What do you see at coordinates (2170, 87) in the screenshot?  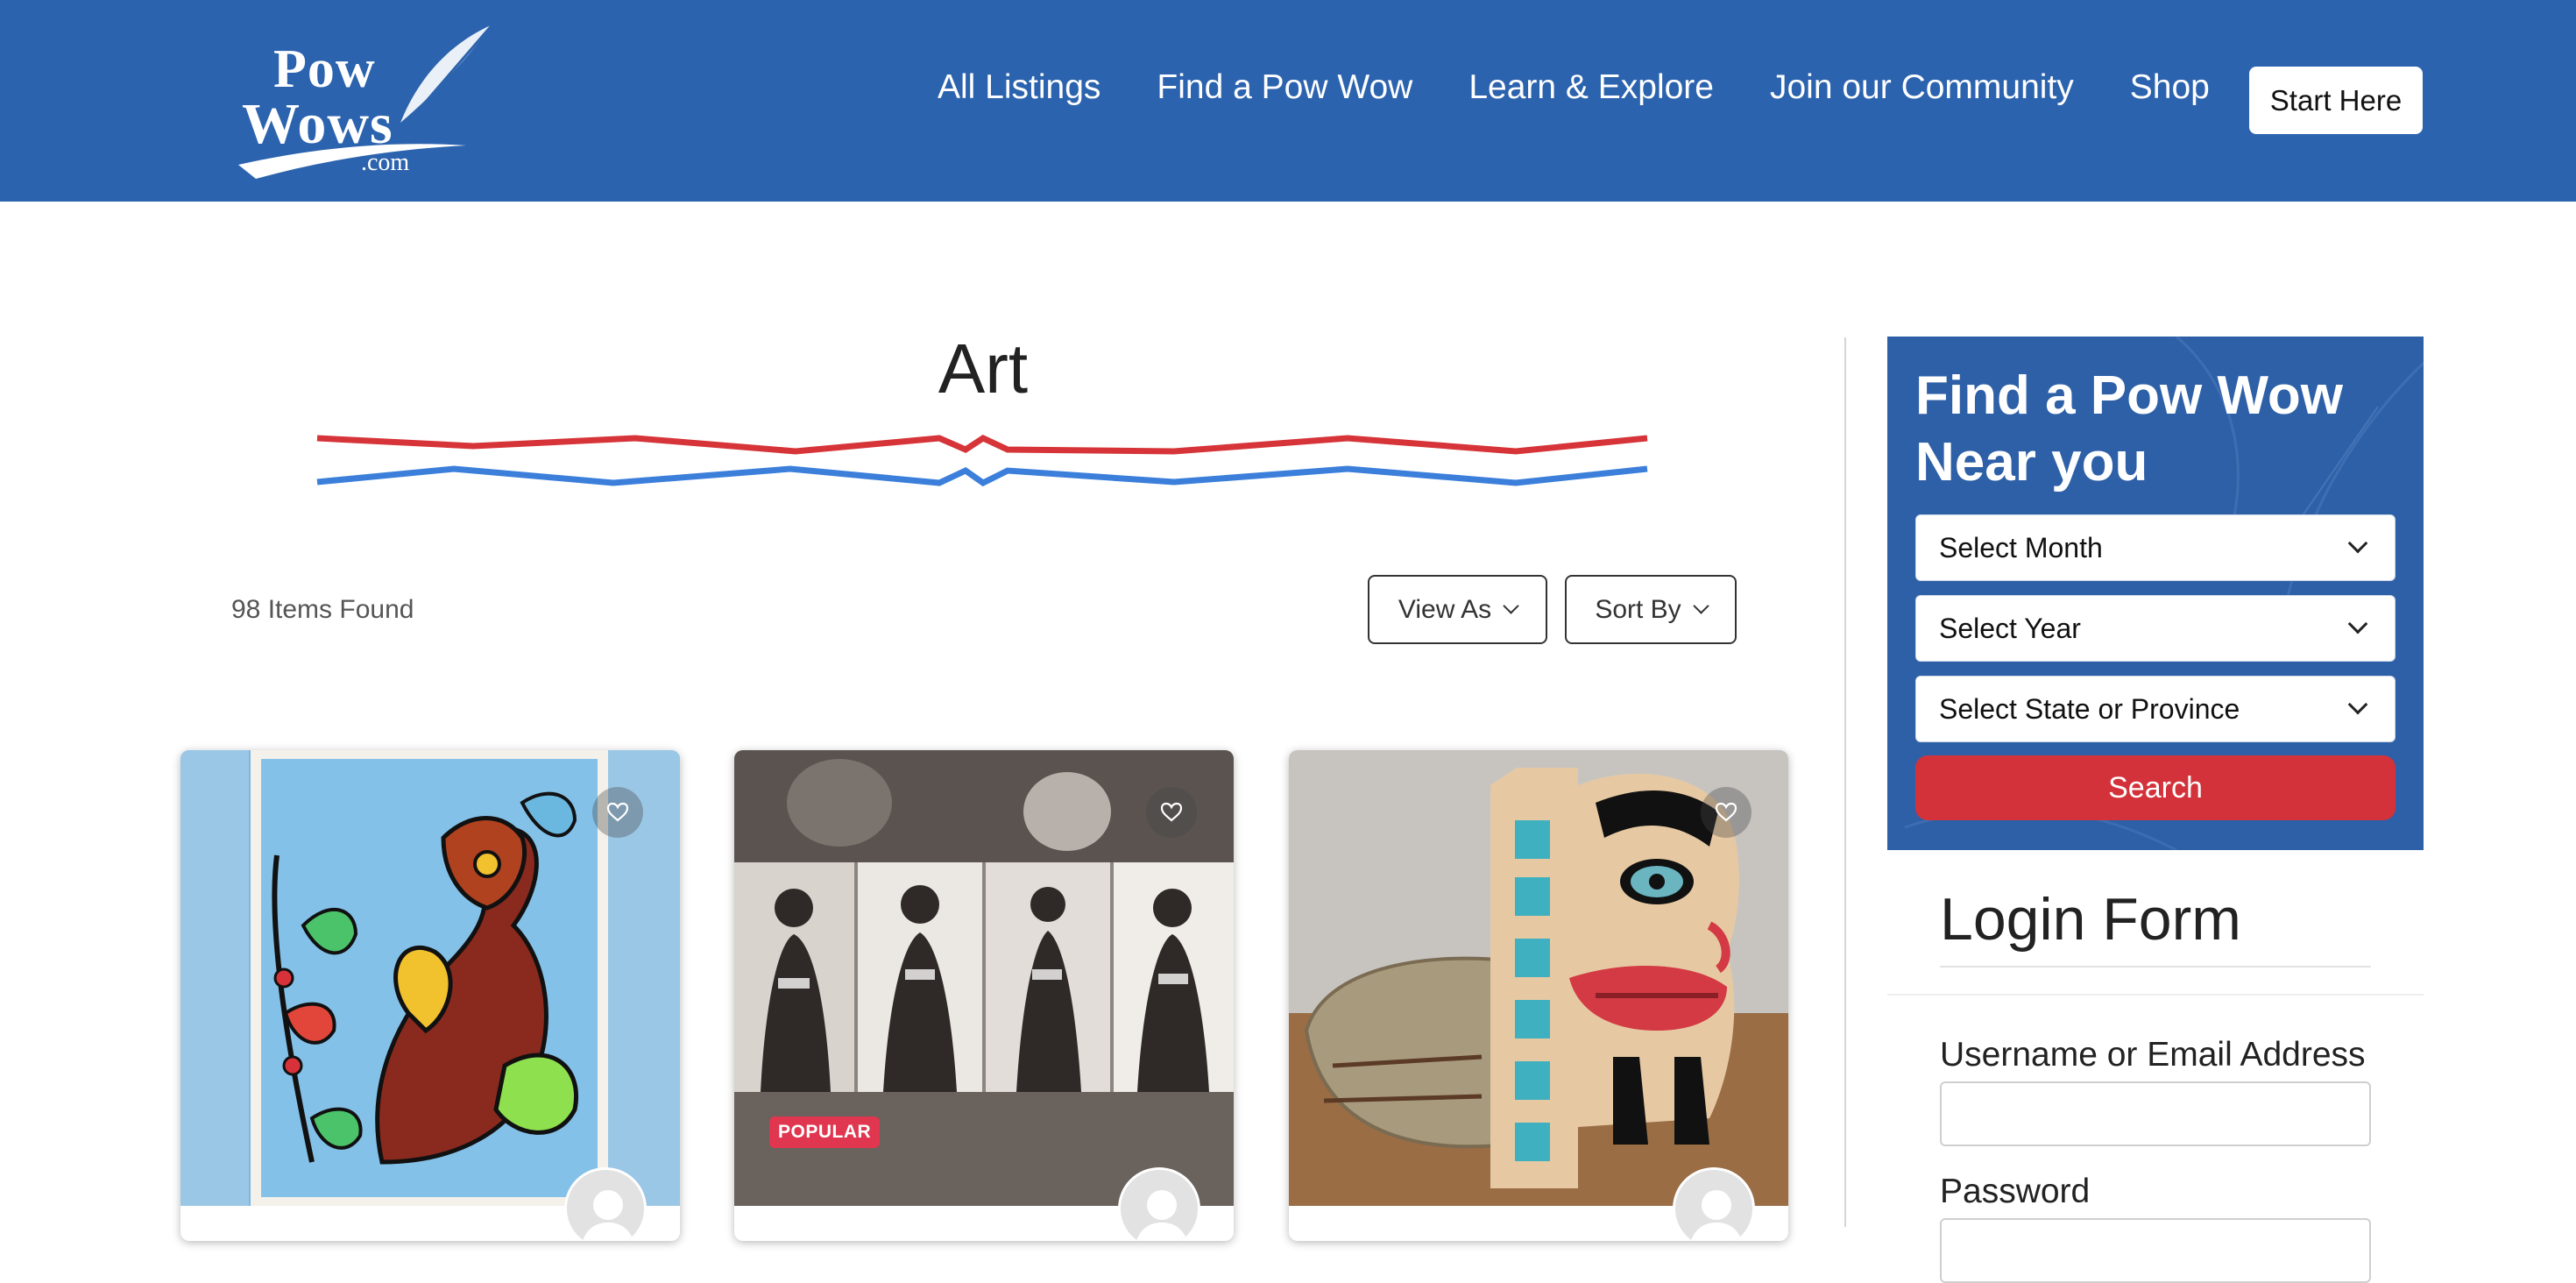 I see `nav-shop: Shop` at bounding box center [2170, 87].